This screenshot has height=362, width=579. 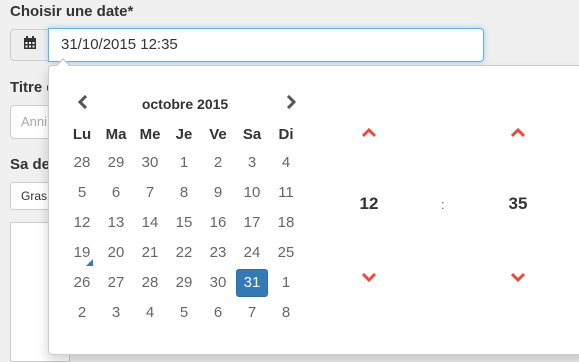 I want to click on day-label: 7, so click(x=150, y=192).